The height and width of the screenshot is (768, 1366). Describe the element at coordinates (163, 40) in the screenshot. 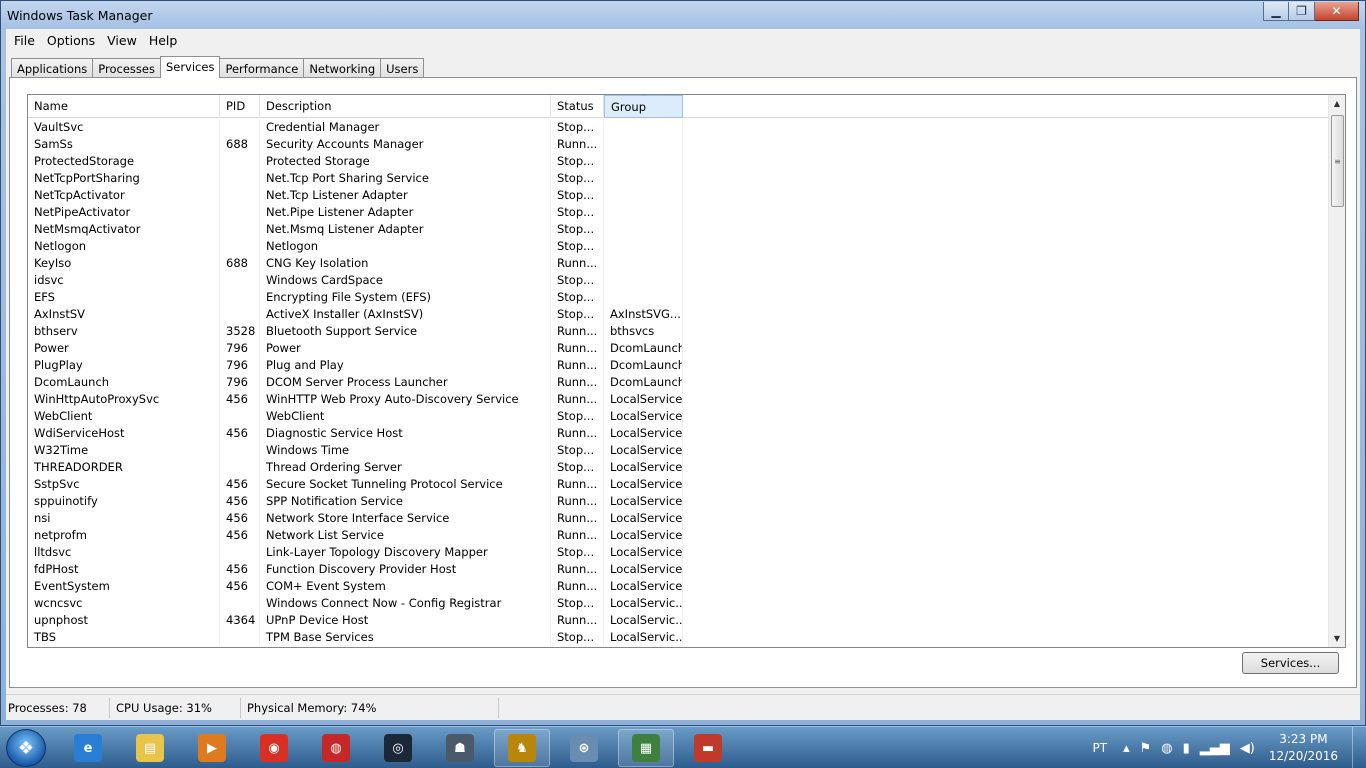

I see `menu-help: Help` at that location.